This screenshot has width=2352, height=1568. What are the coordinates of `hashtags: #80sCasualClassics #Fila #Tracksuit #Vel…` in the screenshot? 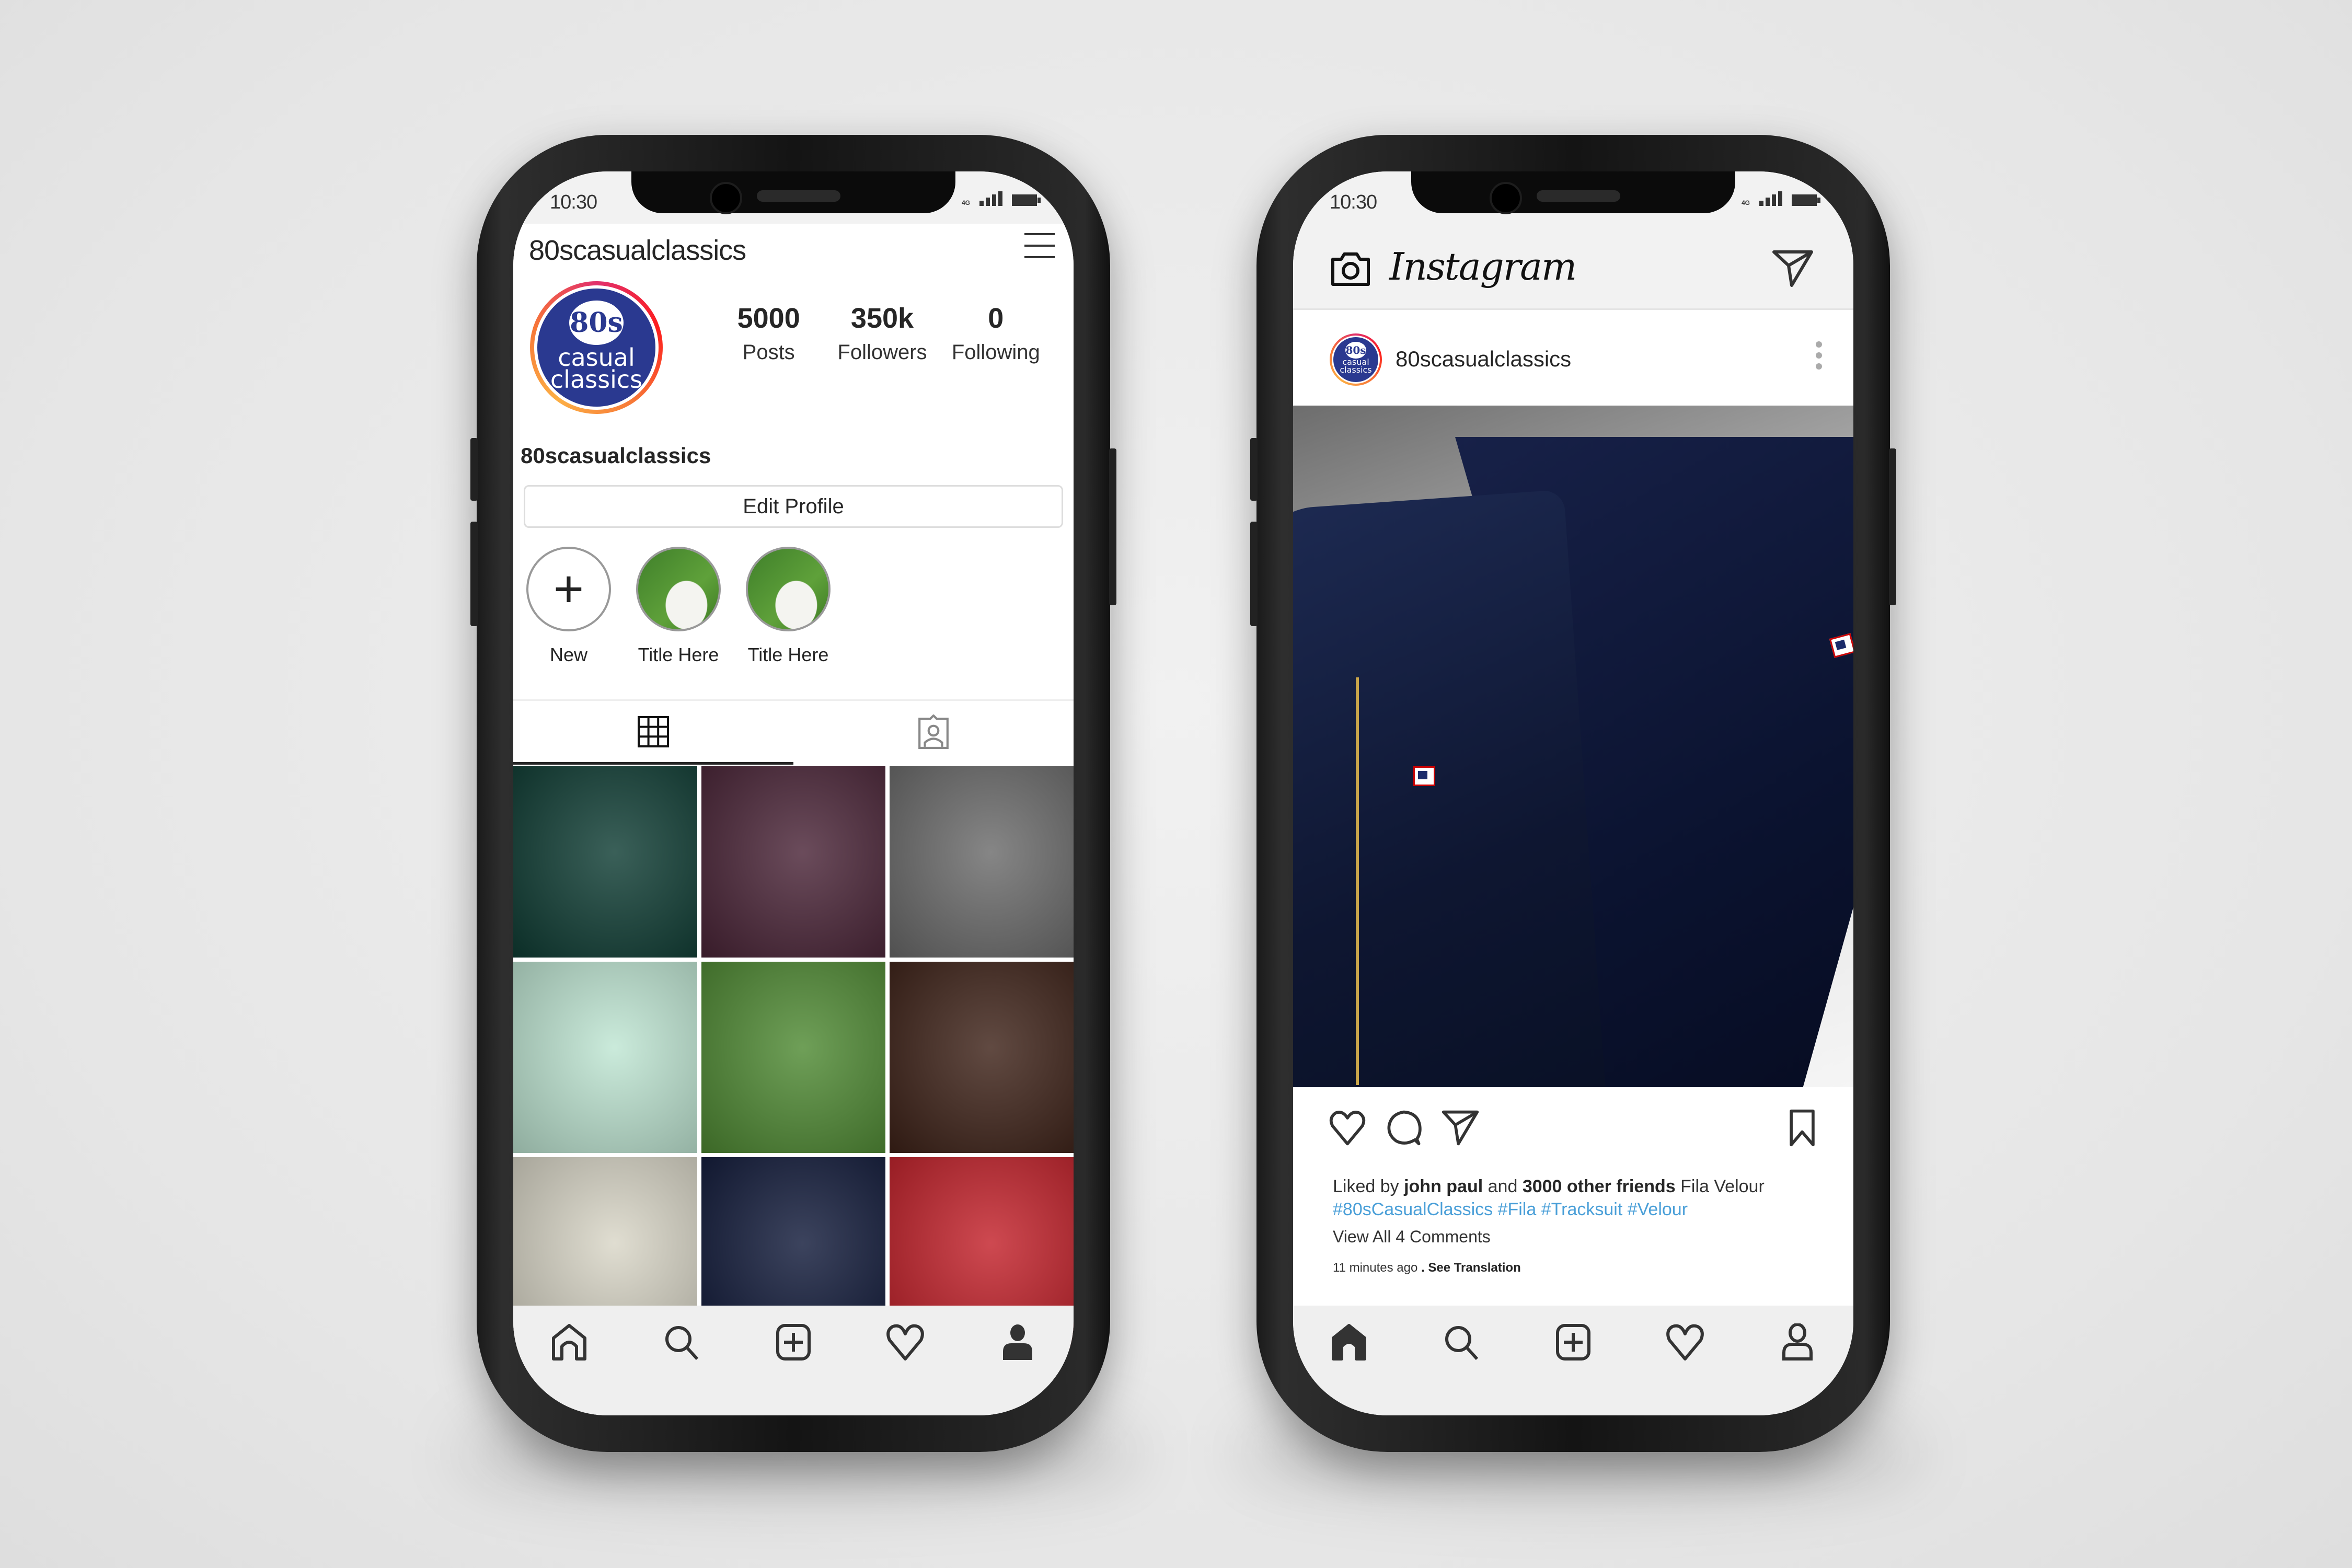 It's located at (1577, 1209).